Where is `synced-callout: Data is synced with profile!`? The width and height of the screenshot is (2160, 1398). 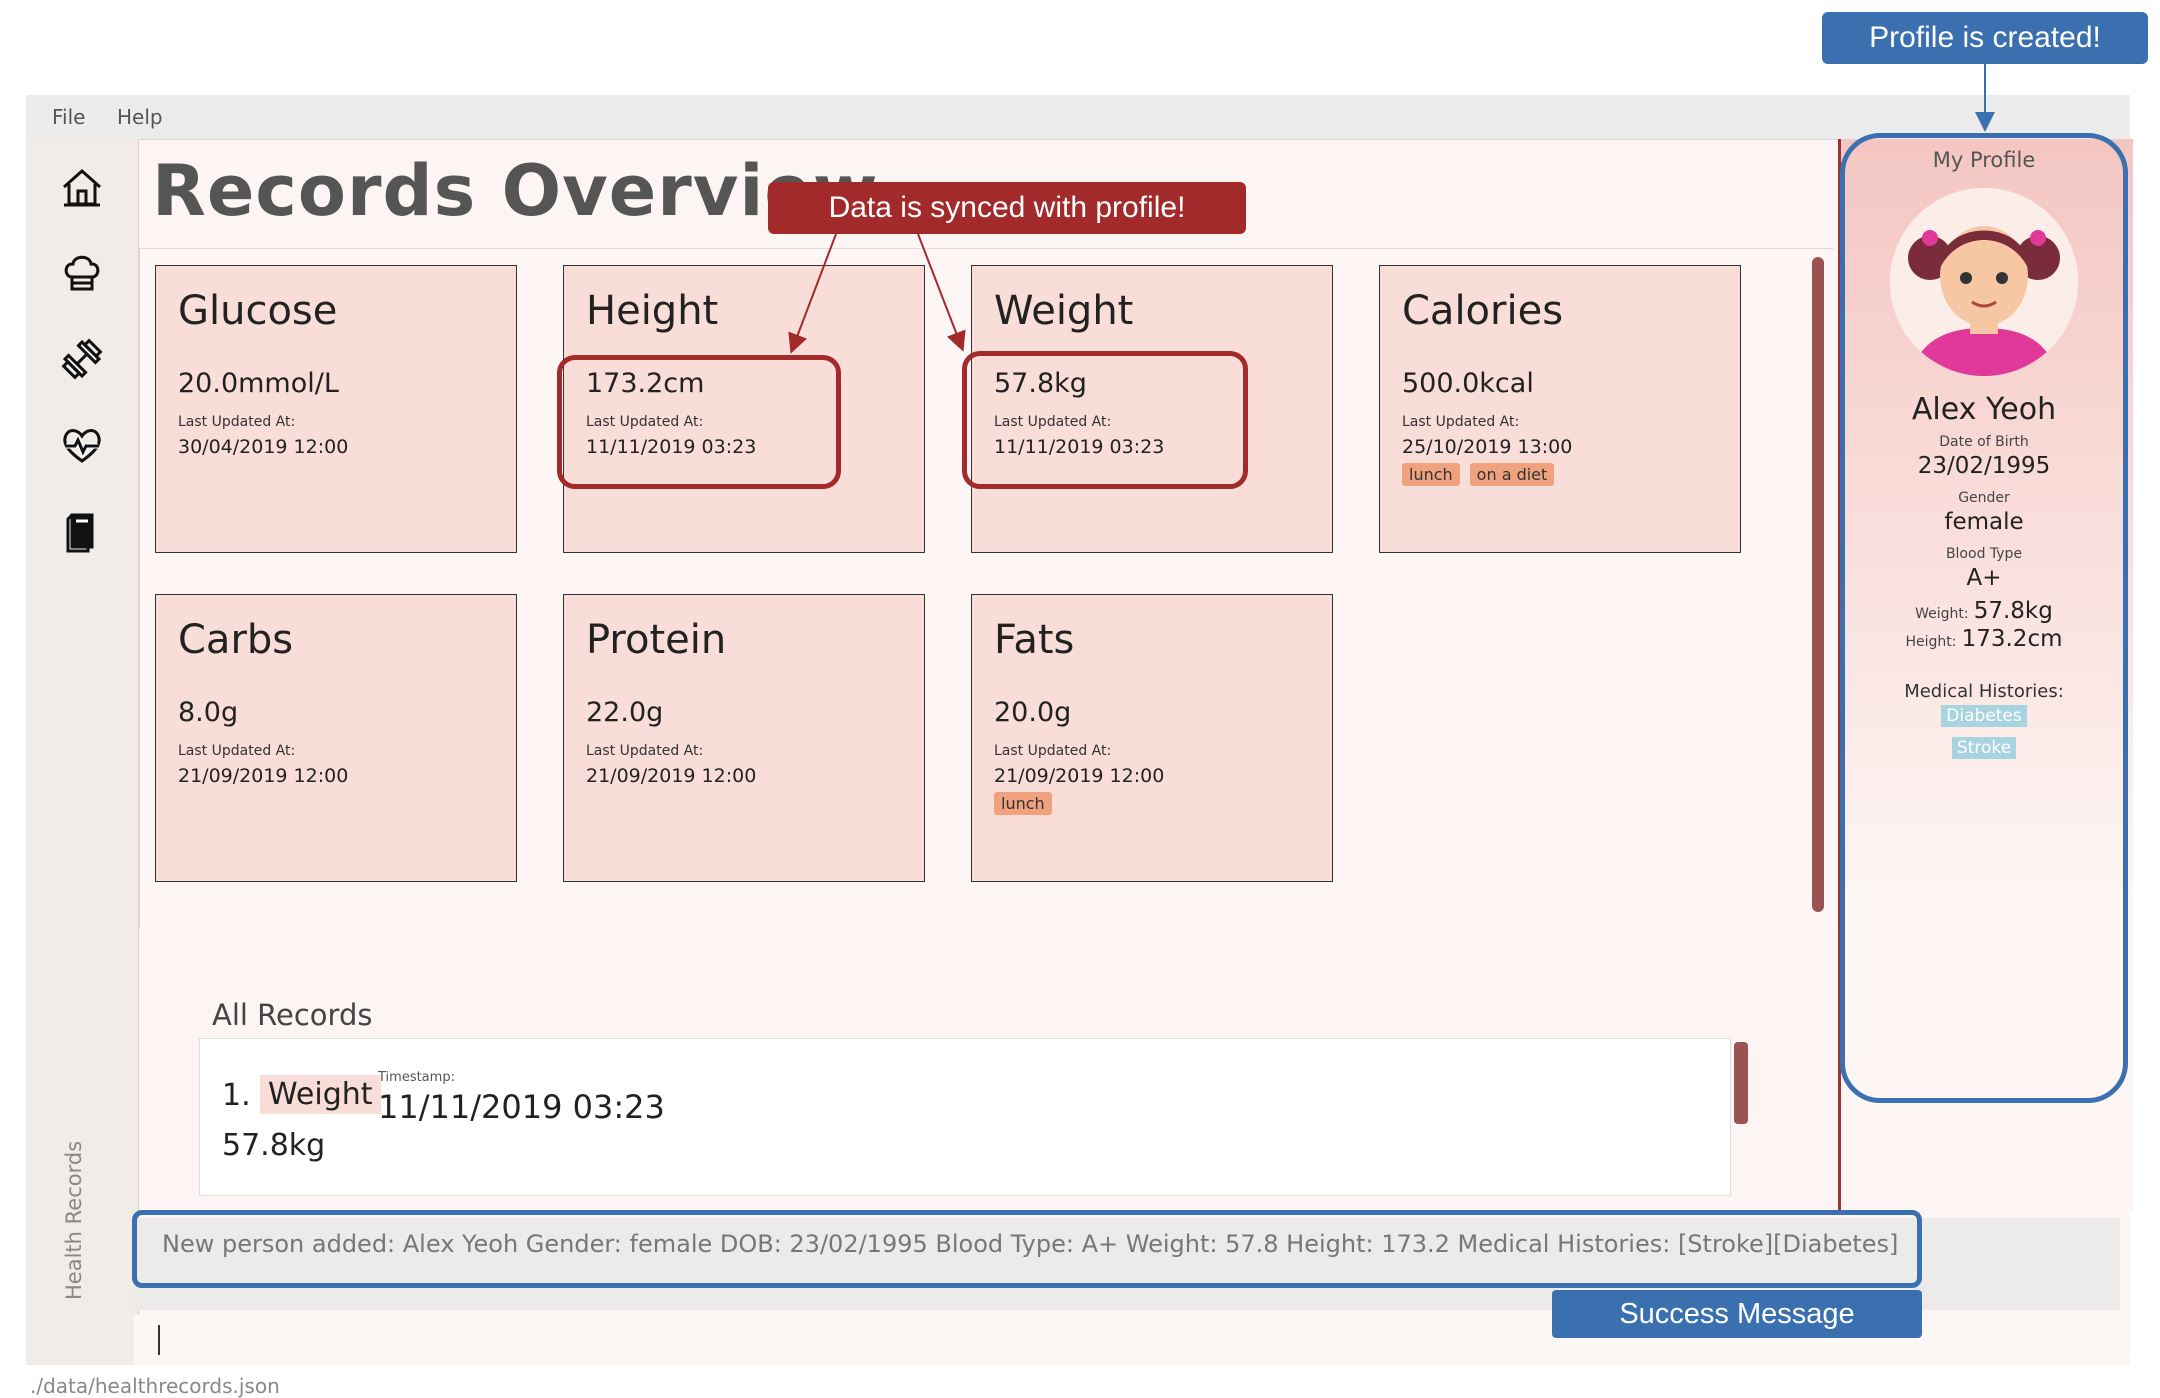 synced-callout: Data is synced with profile! is located at coordinates (1007, 208).